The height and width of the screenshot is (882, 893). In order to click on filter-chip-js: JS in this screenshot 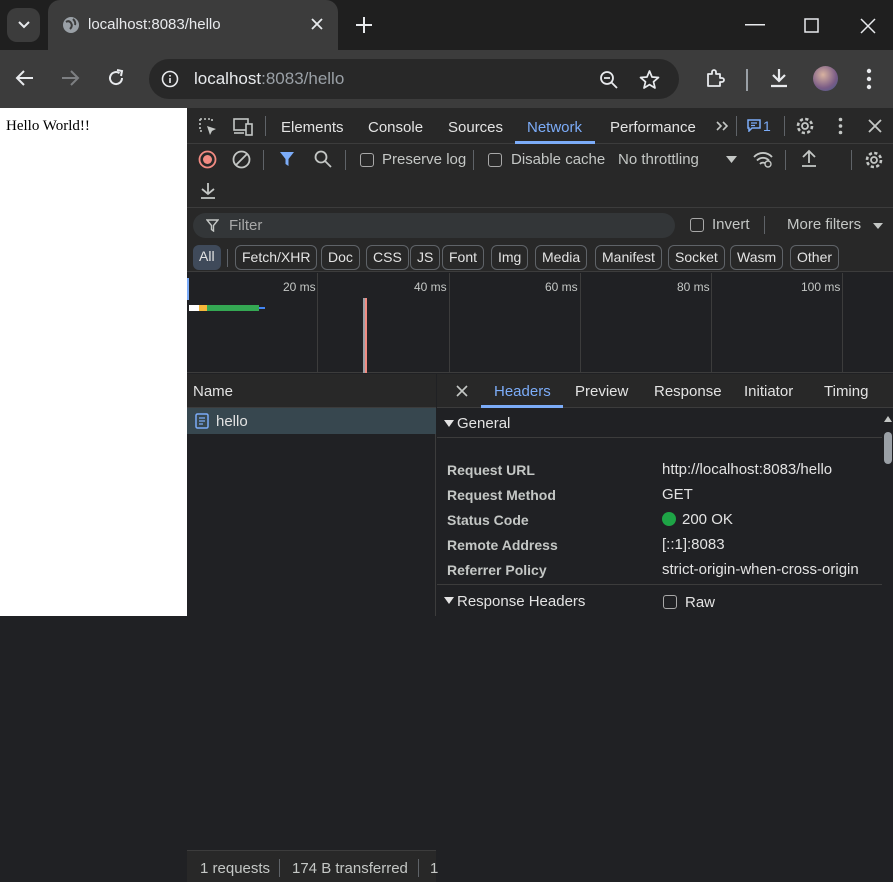, I will do `click(425, 257)`.